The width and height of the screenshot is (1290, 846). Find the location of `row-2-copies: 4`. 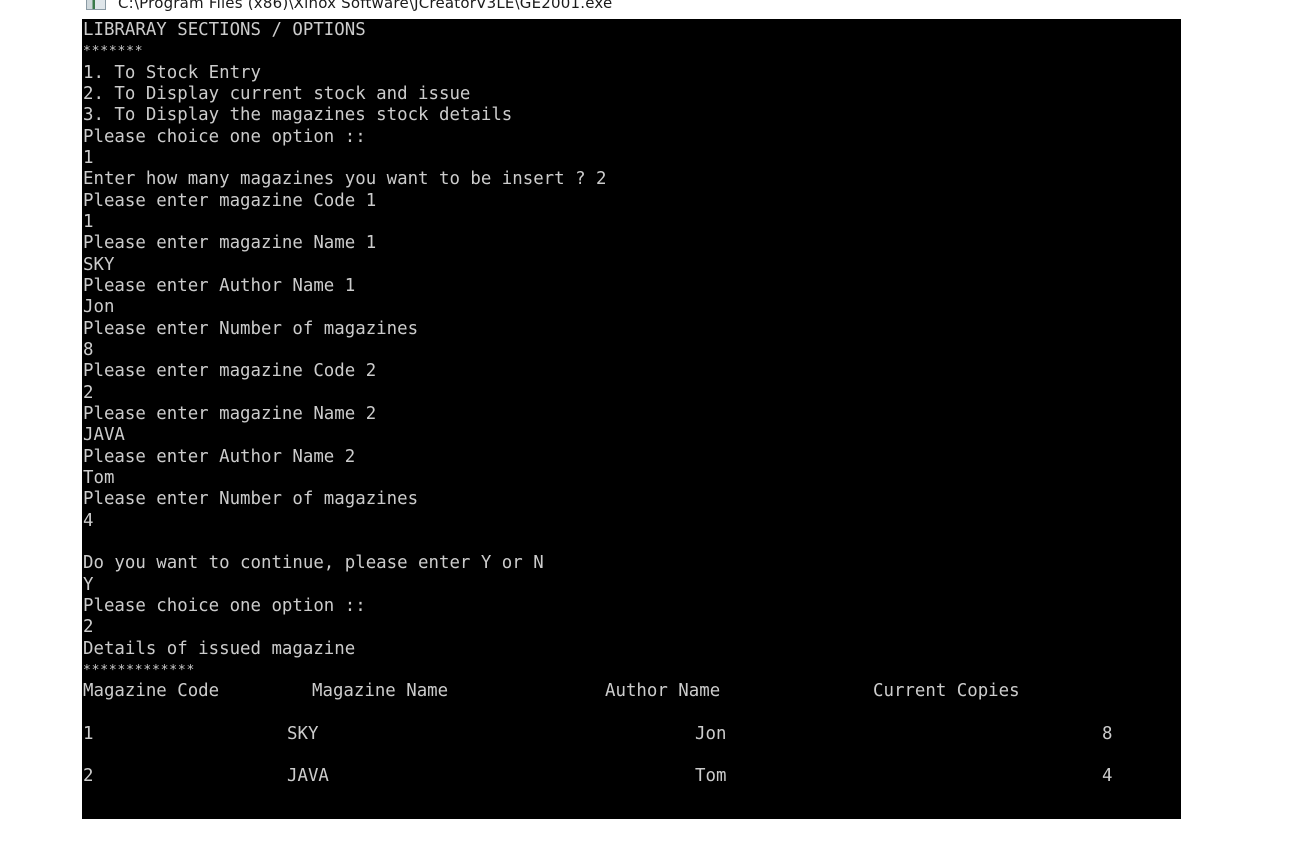

row-2-copies: 4 is located at coordinates (1107, 776).